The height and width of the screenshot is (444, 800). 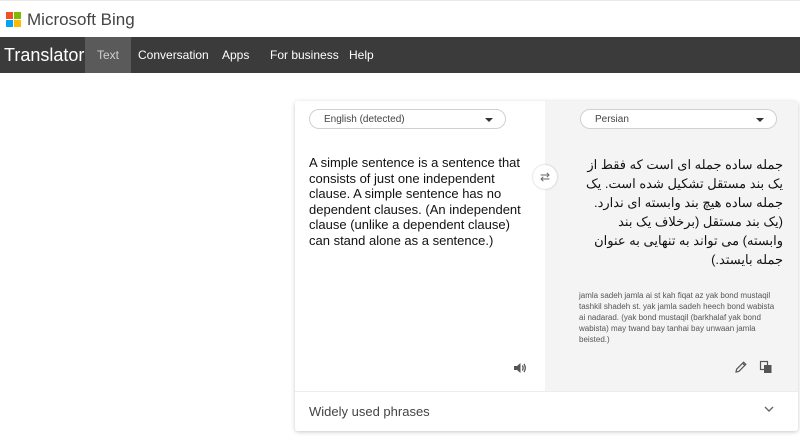 What do you see at coordinates (400, 19) in the screenshot?
I see `bing-header: Microsoft Bing` at bounding box center [400, 19].